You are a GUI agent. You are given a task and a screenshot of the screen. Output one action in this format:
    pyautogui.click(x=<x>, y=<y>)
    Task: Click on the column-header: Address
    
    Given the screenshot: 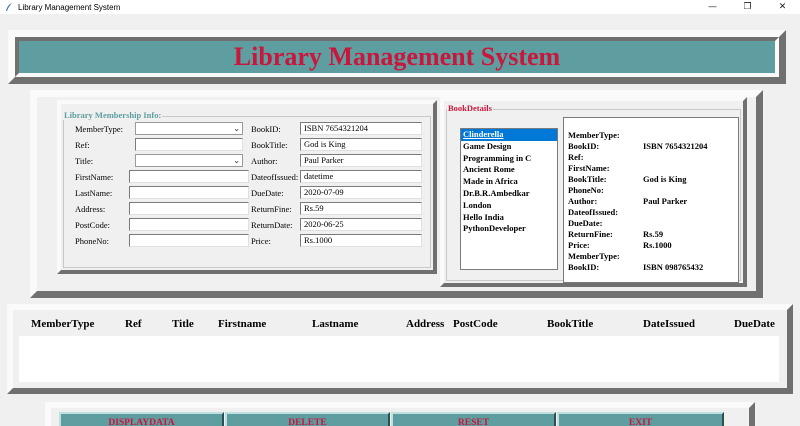 What is the action you would take?
    pyautogui.click(x=425, y=324)
    